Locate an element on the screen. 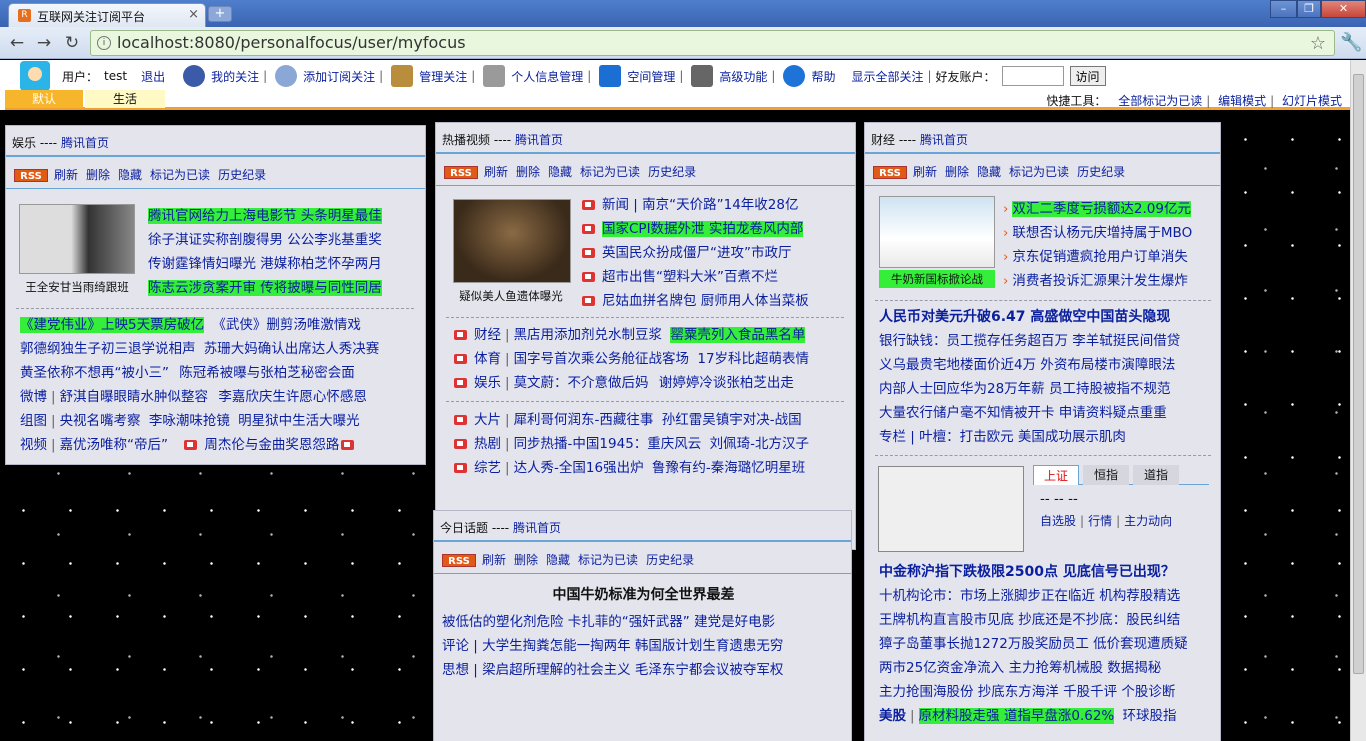  tab-dow: 道指 is located at coordinates (1156, 475).